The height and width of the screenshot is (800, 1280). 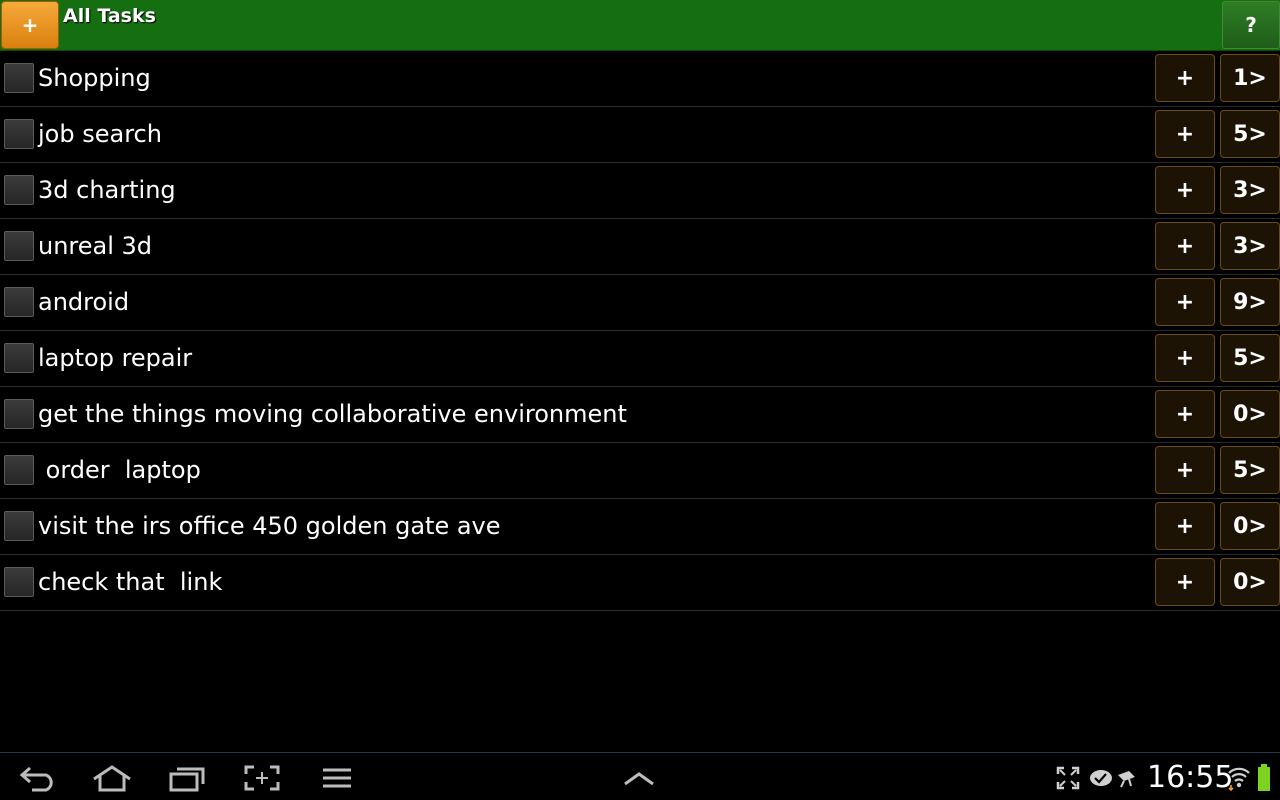 I want to click on header-bar: + All Tasks ?, so click(x=640, y=25).